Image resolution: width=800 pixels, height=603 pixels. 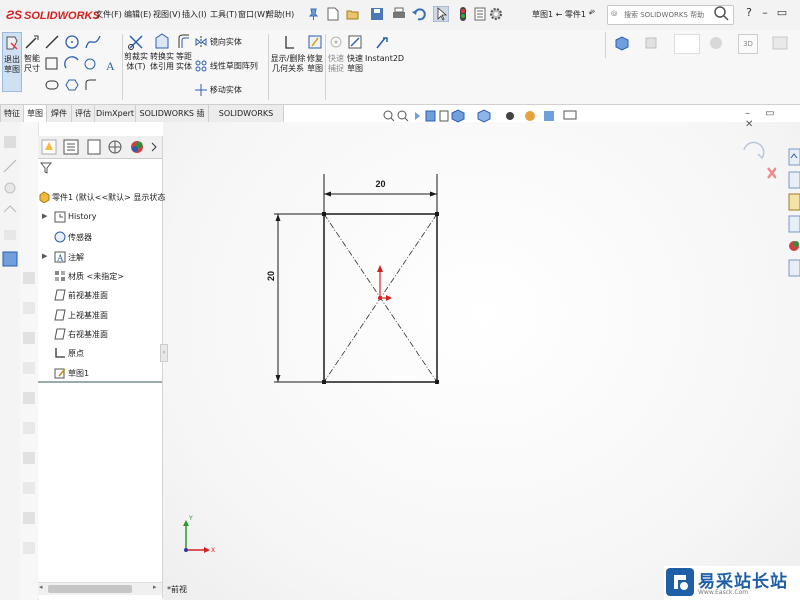 What do you see at coordinates (100, 217) in the screenshot?
I see `tree-item-history: ▶ History` at bounding box center [100, 217].